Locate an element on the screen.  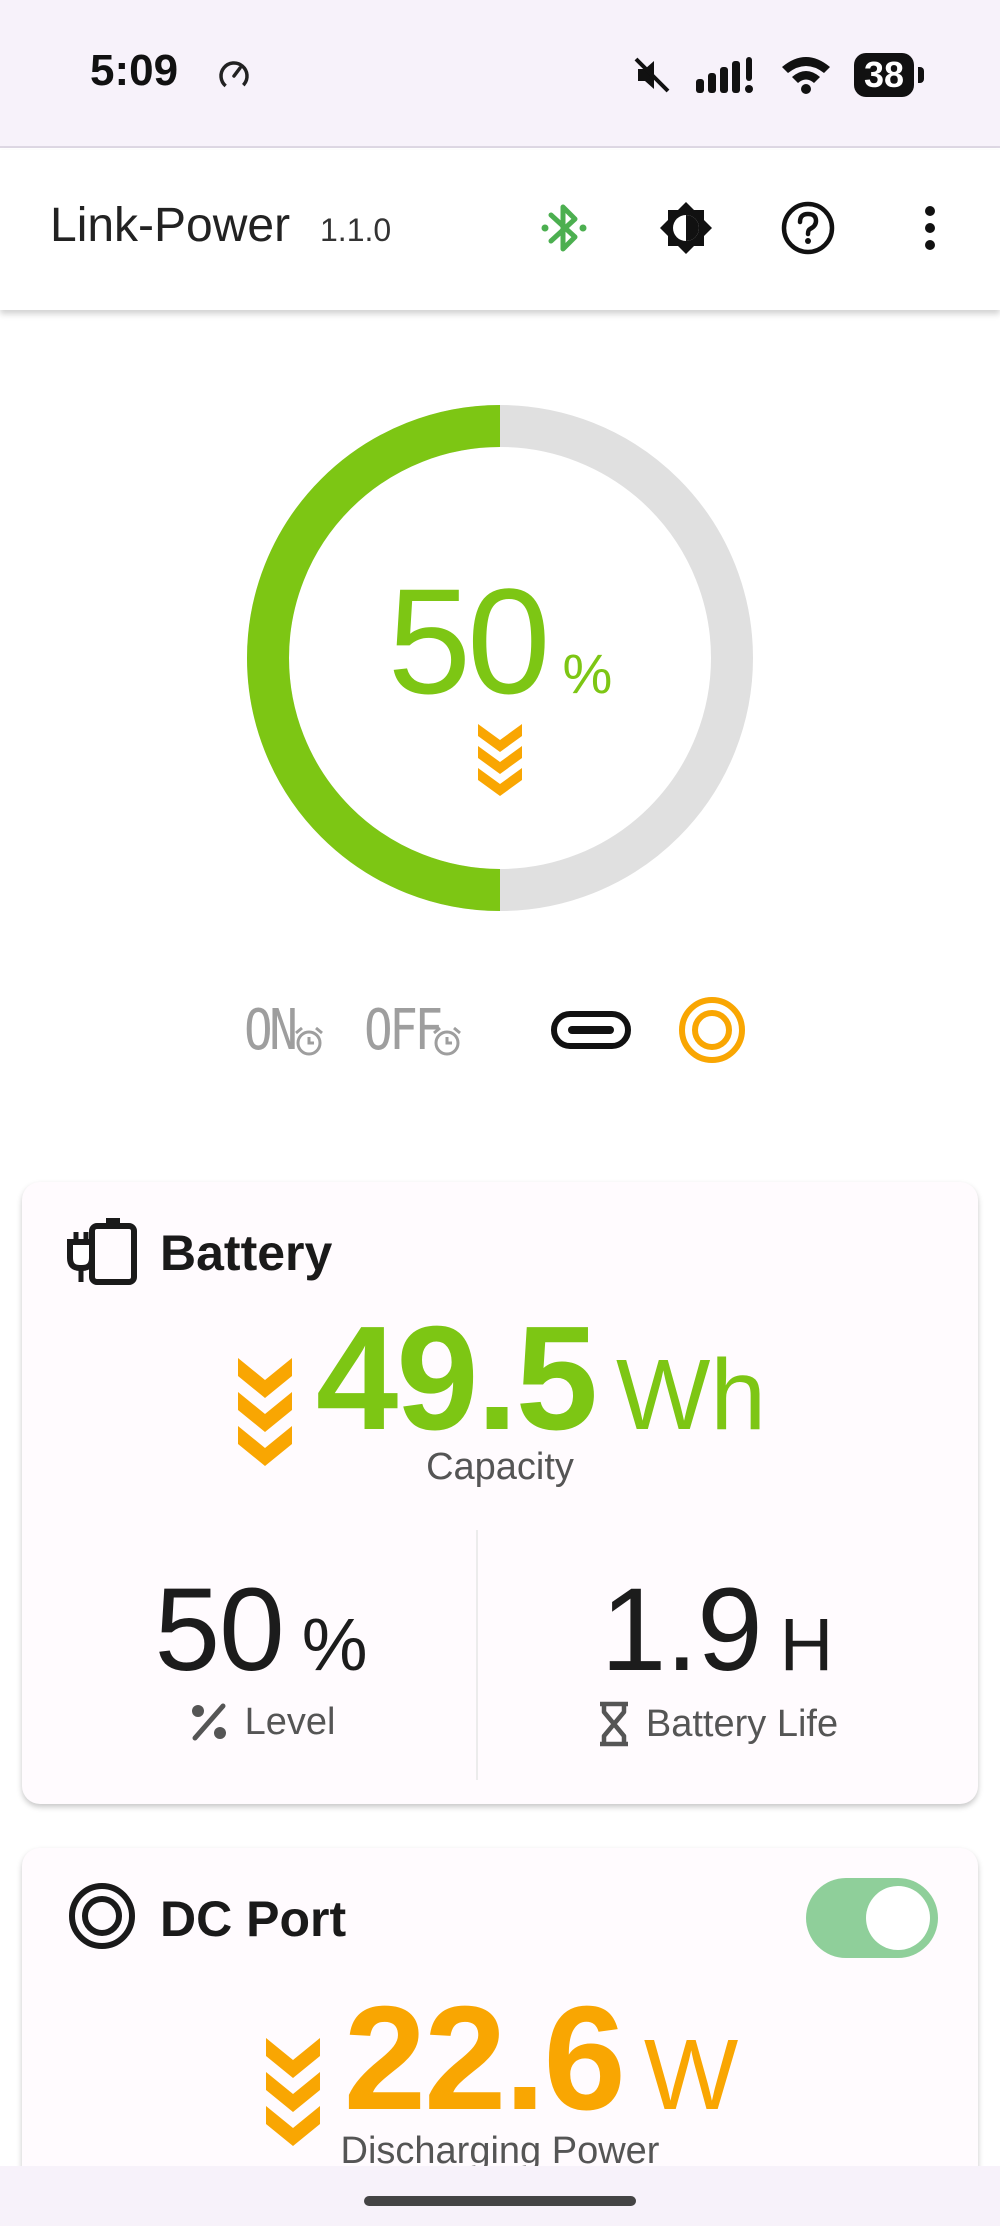
mode-row: ON OFF is located at coordinates (500, 1030).